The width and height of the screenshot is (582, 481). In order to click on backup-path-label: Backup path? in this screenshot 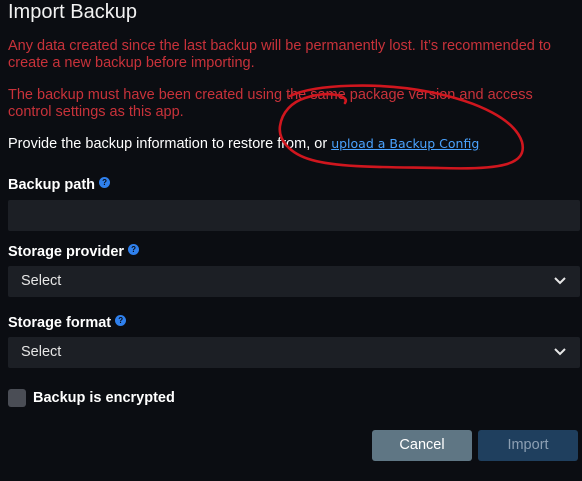, I will do `click(59, 185)`.